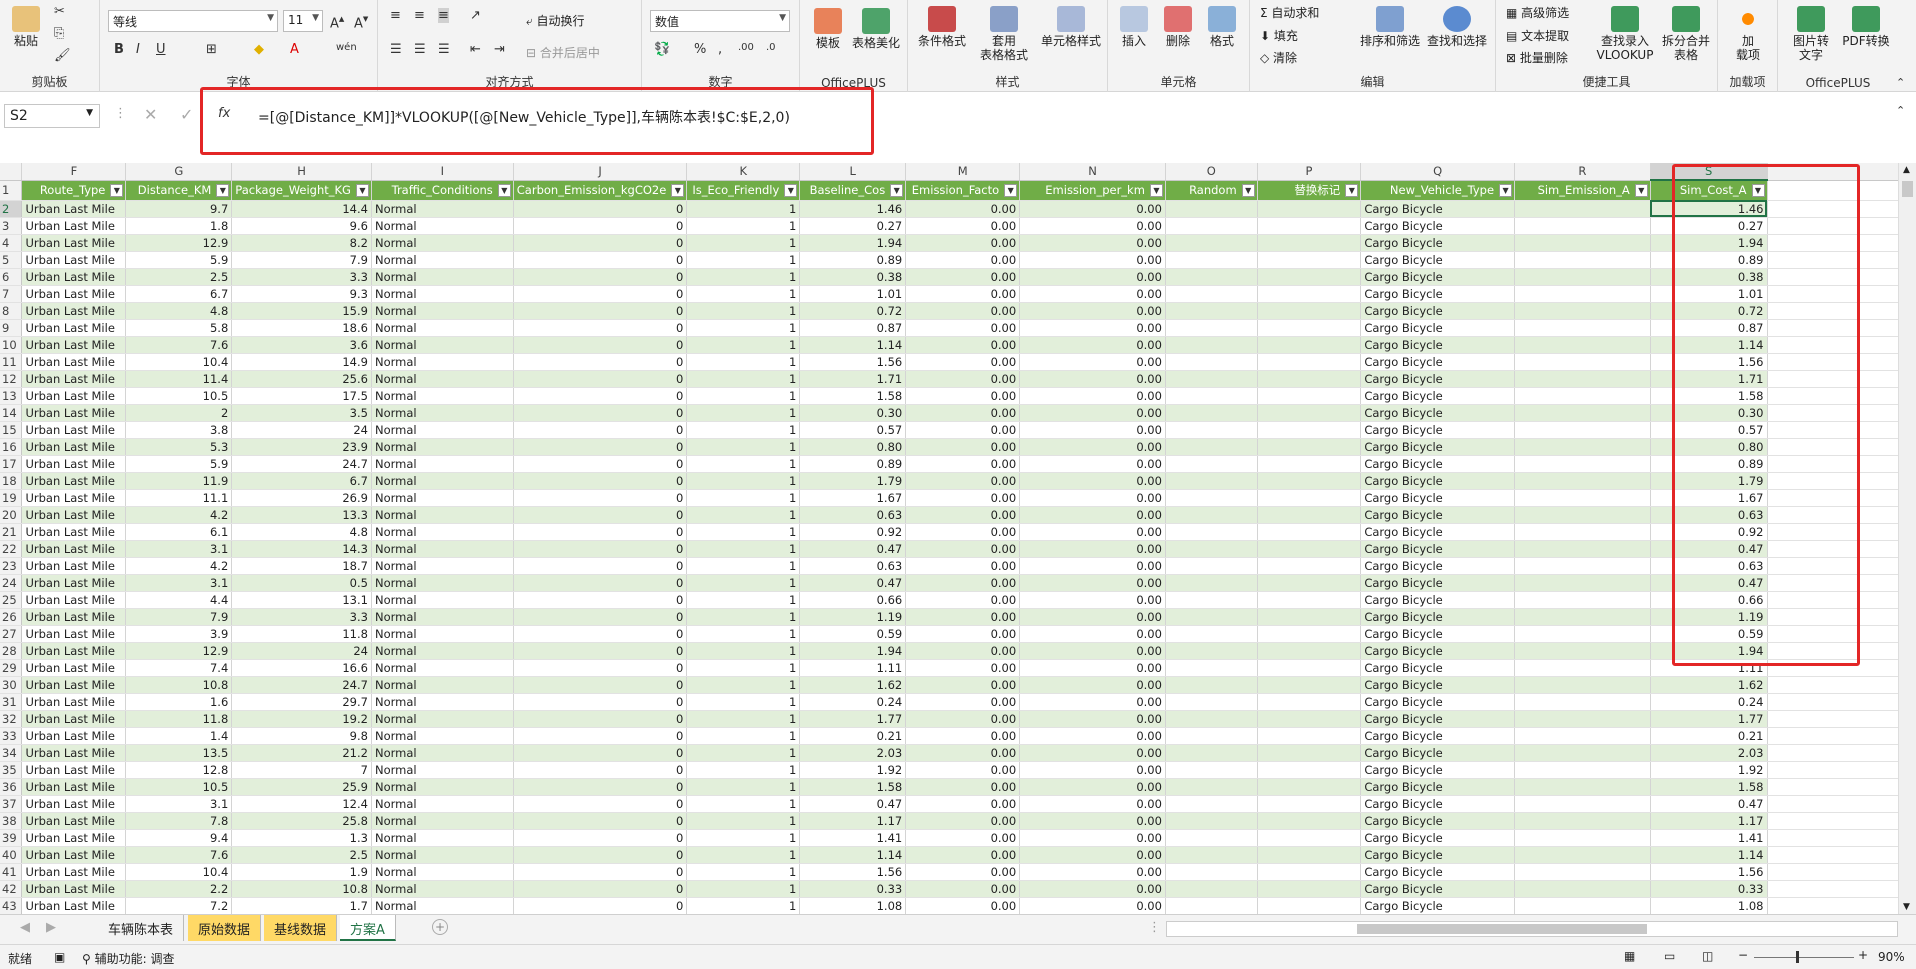  Describe the element at coordinates (853, 243) in the screenshot. I see `table-cell: 1.94` at that location.